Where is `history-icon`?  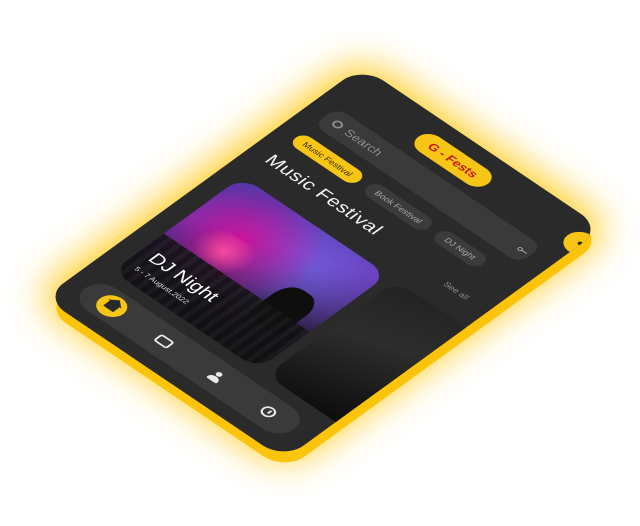
history-icon is located at coordinates (267, 411).